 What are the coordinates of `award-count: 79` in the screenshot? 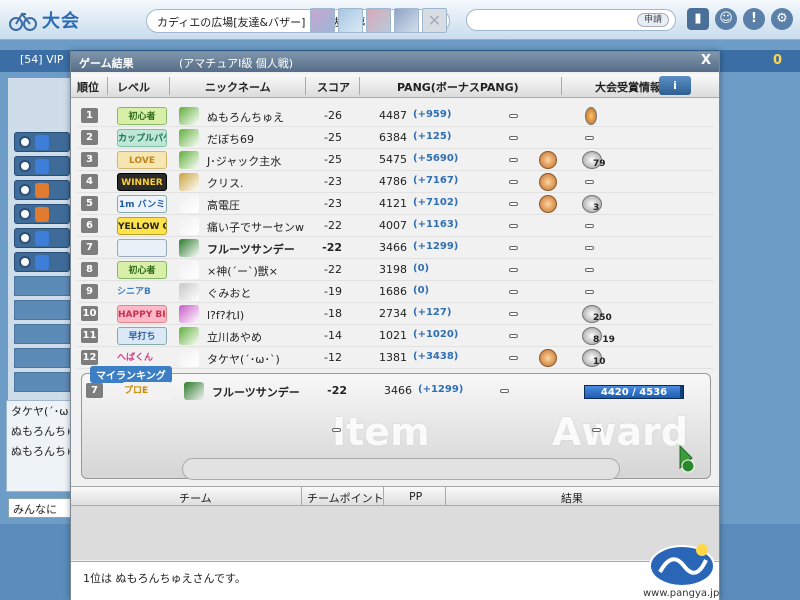 It's located at (599, 164).